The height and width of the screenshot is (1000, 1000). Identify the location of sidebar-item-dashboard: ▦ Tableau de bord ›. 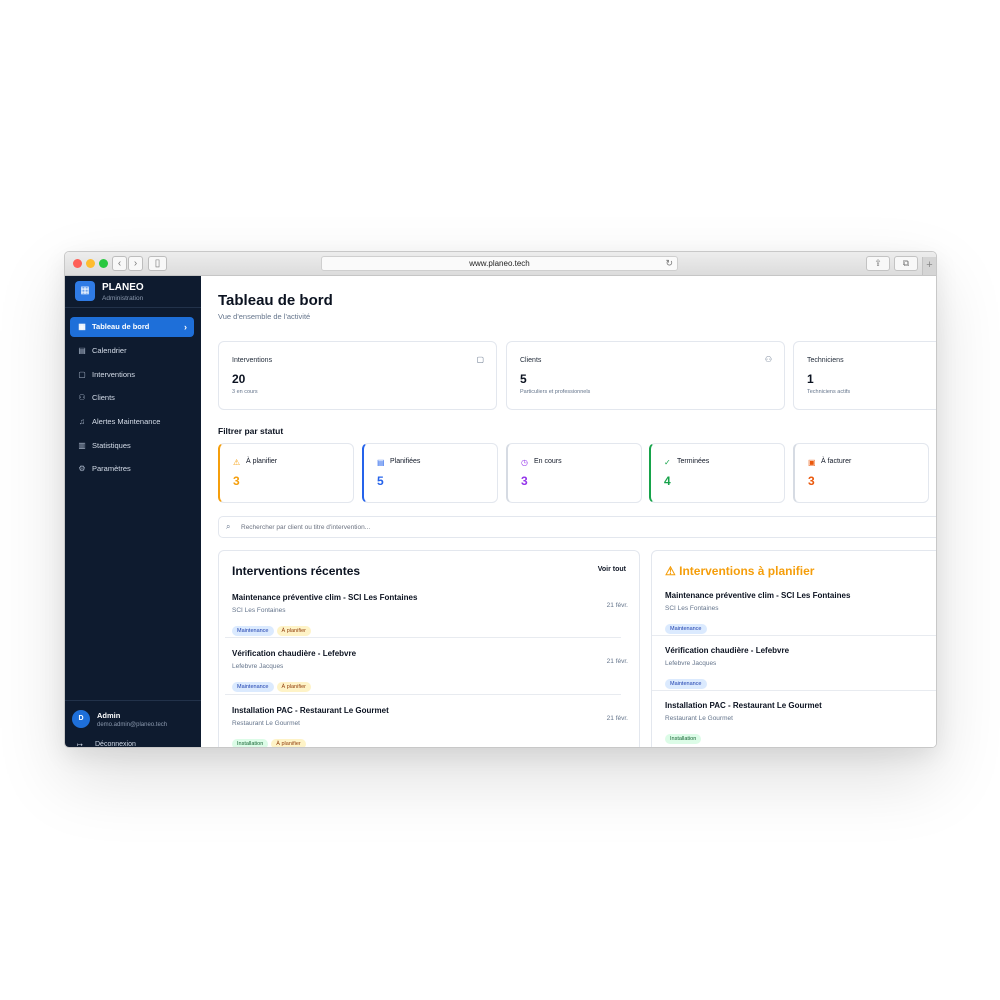
(132, 327).